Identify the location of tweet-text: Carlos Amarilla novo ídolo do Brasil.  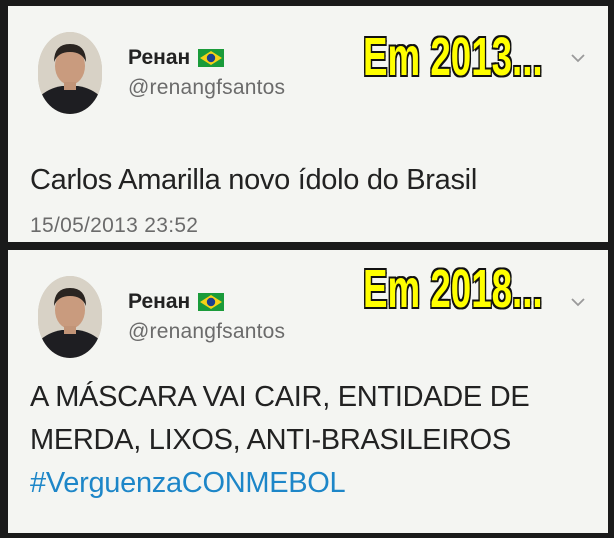
(253, 180).